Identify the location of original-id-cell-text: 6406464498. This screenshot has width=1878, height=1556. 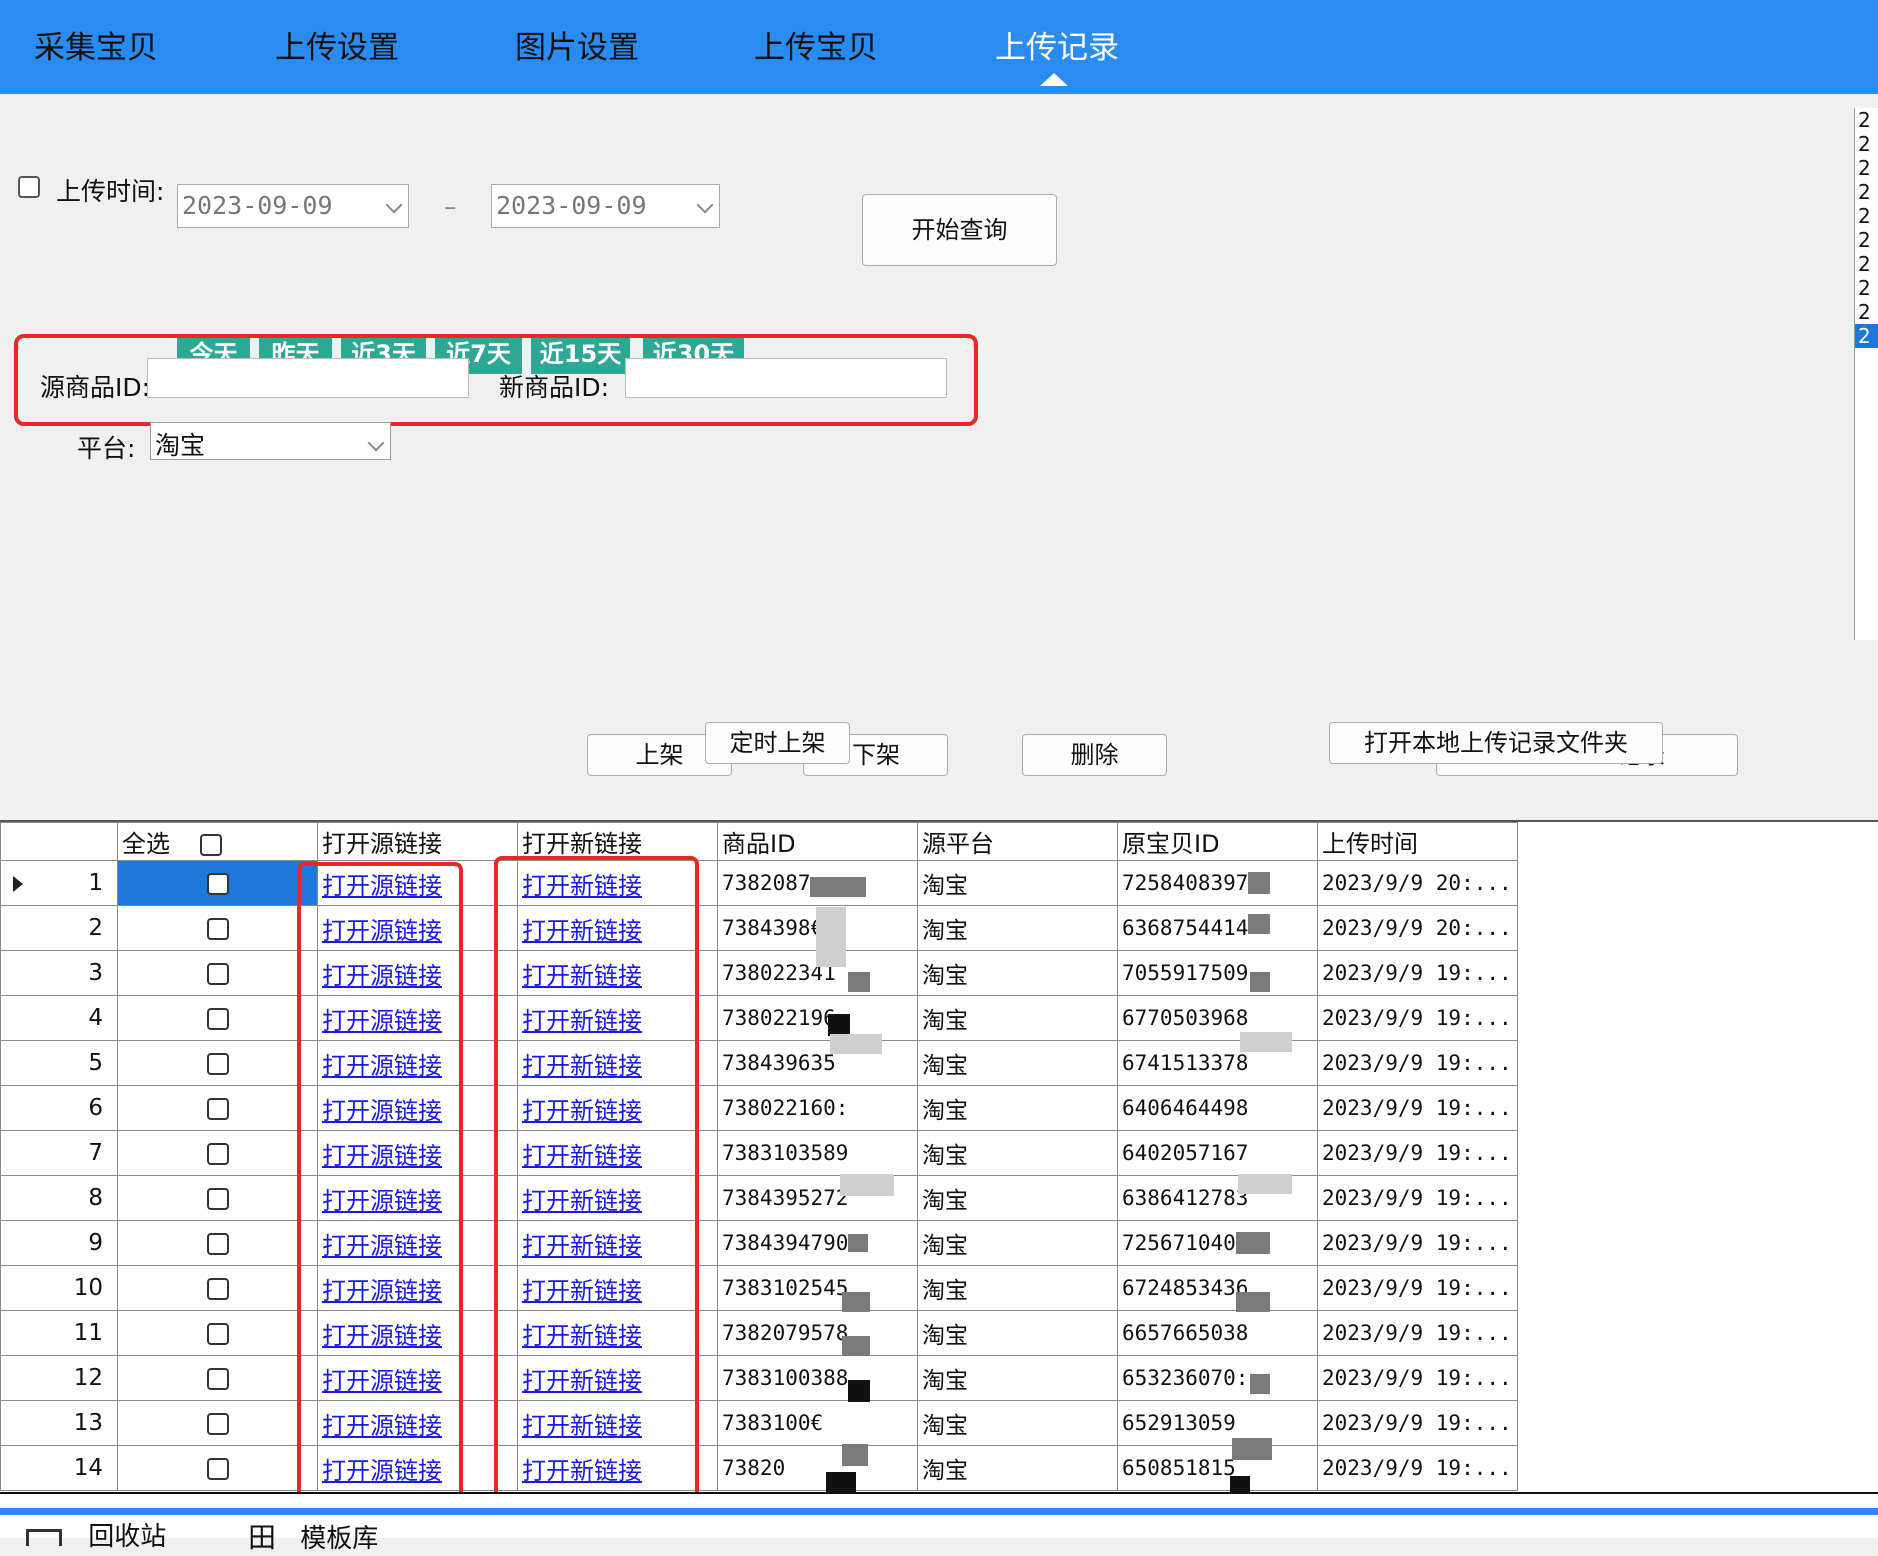
(1185, 1108).